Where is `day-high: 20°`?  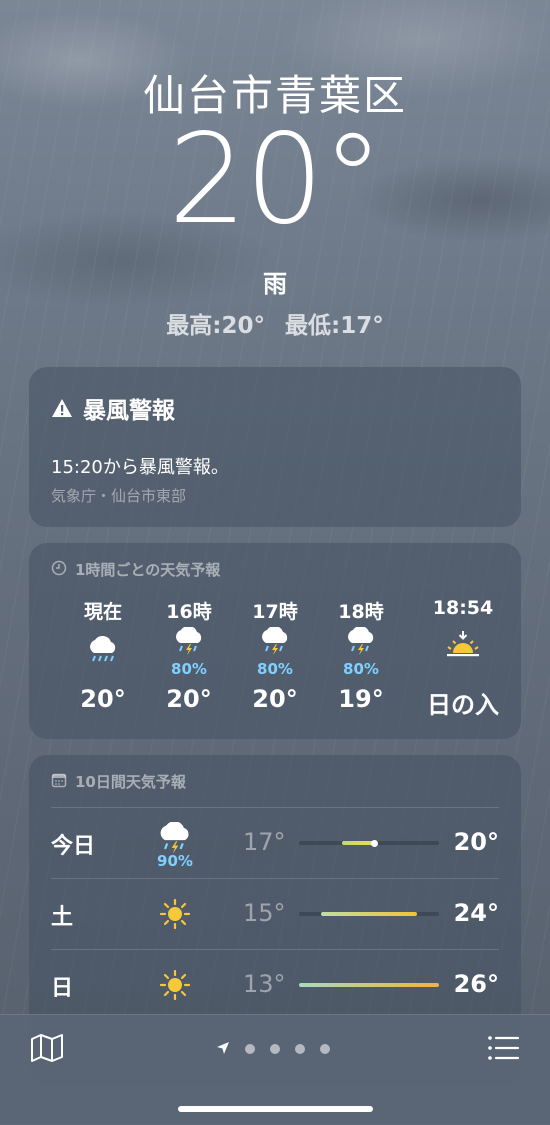 day-high: 20° is located at coordinates (476, 842).